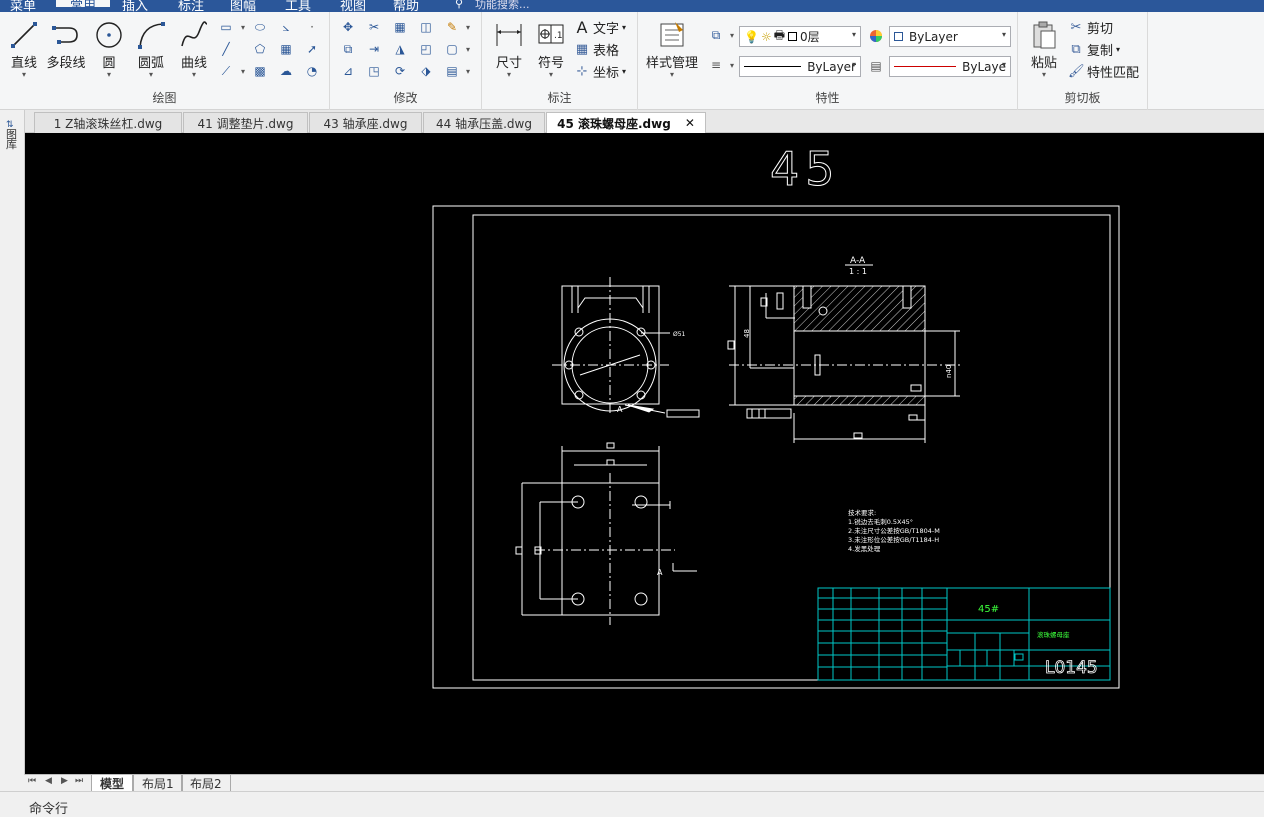 Image resolution: width=1264 pixels, height=817 pixels. Describe the element at coordinates (766, 36) in the screenshot. I see `sun-icon: ☼` at that location.